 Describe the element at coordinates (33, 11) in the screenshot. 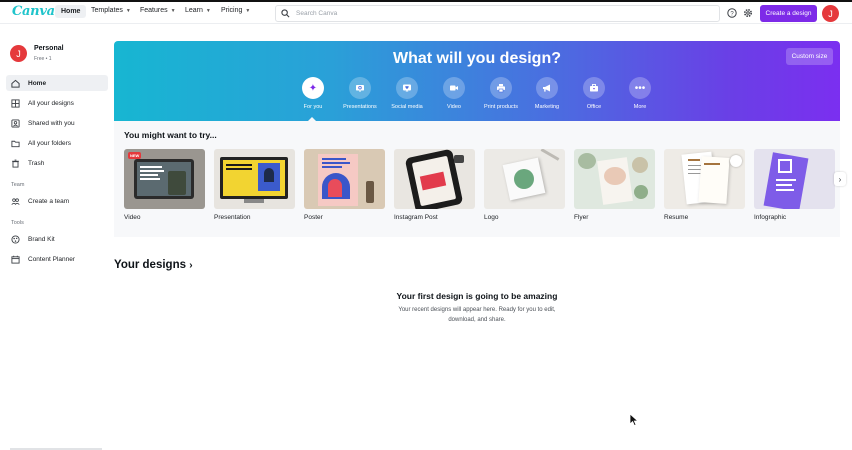

I see `canva-logo: Canva` at that location.